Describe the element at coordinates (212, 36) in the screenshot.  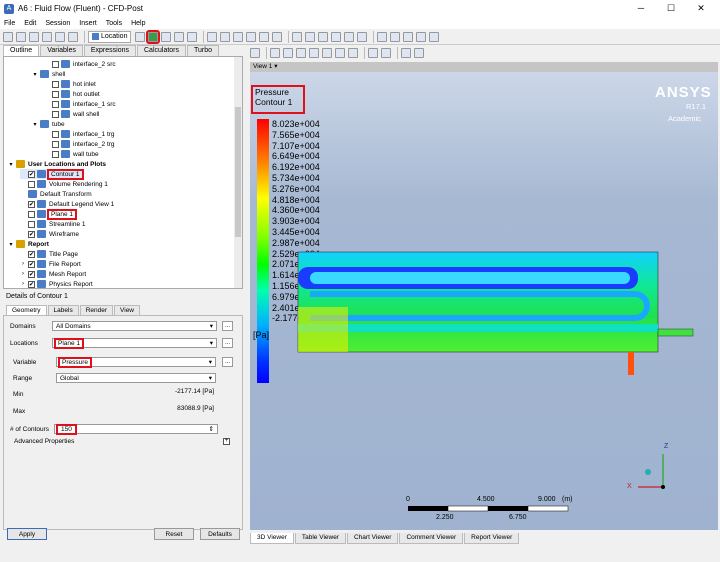
I see `text-icon` at that location.